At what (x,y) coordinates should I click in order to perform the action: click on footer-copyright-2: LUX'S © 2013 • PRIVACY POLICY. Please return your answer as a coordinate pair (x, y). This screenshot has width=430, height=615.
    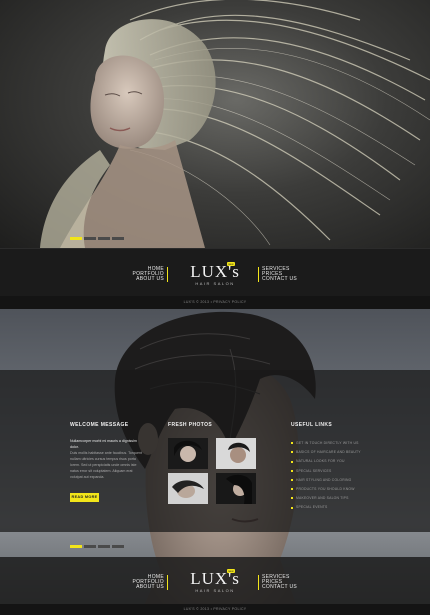
    Looking at the image, I should click on (215, 609).